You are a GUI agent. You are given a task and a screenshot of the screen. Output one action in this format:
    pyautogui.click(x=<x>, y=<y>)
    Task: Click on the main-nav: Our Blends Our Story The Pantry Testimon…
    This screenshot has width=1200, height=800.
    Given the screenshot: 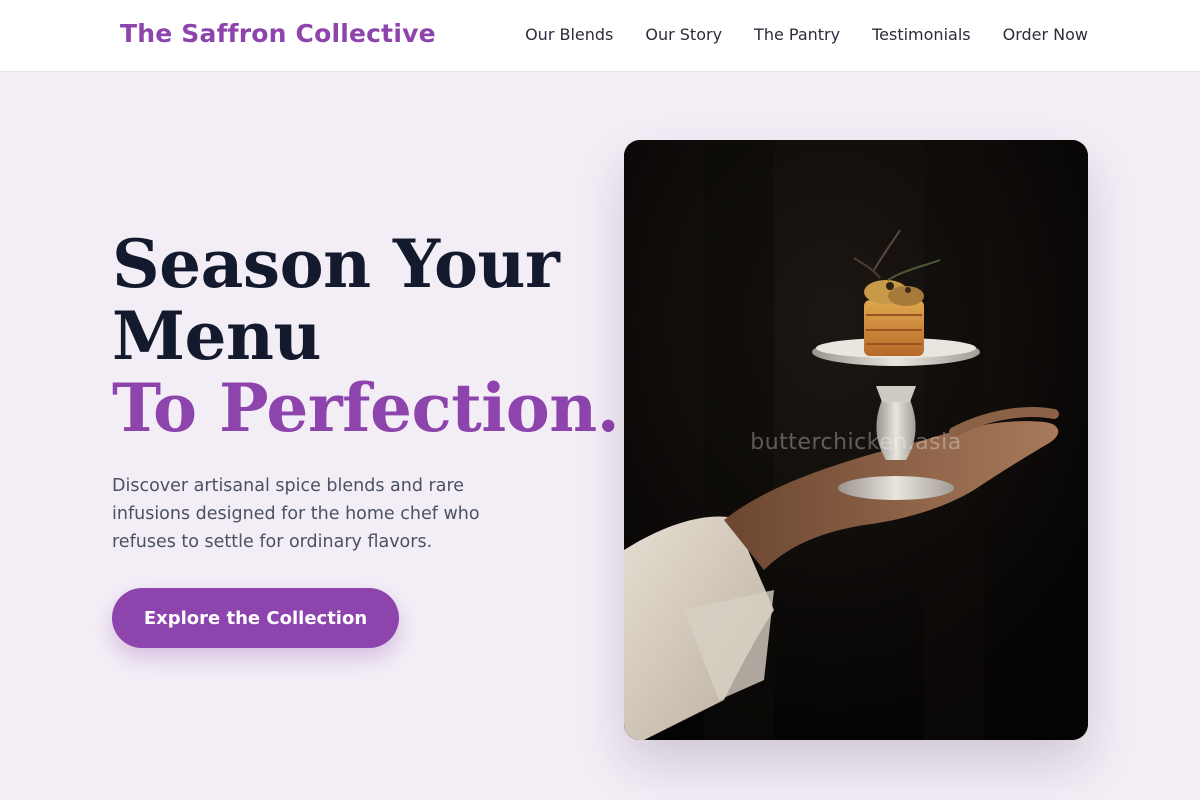 What is the action you would take?
    pyautogui.click(x=806, y=34)
    